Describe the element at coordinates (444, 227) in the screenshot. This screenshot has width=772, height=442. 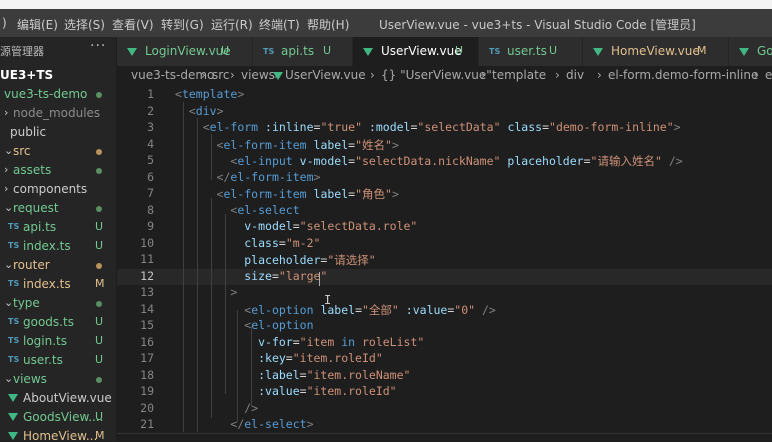
I see `code-line: 9 v-model="selectData.role"` at that location.